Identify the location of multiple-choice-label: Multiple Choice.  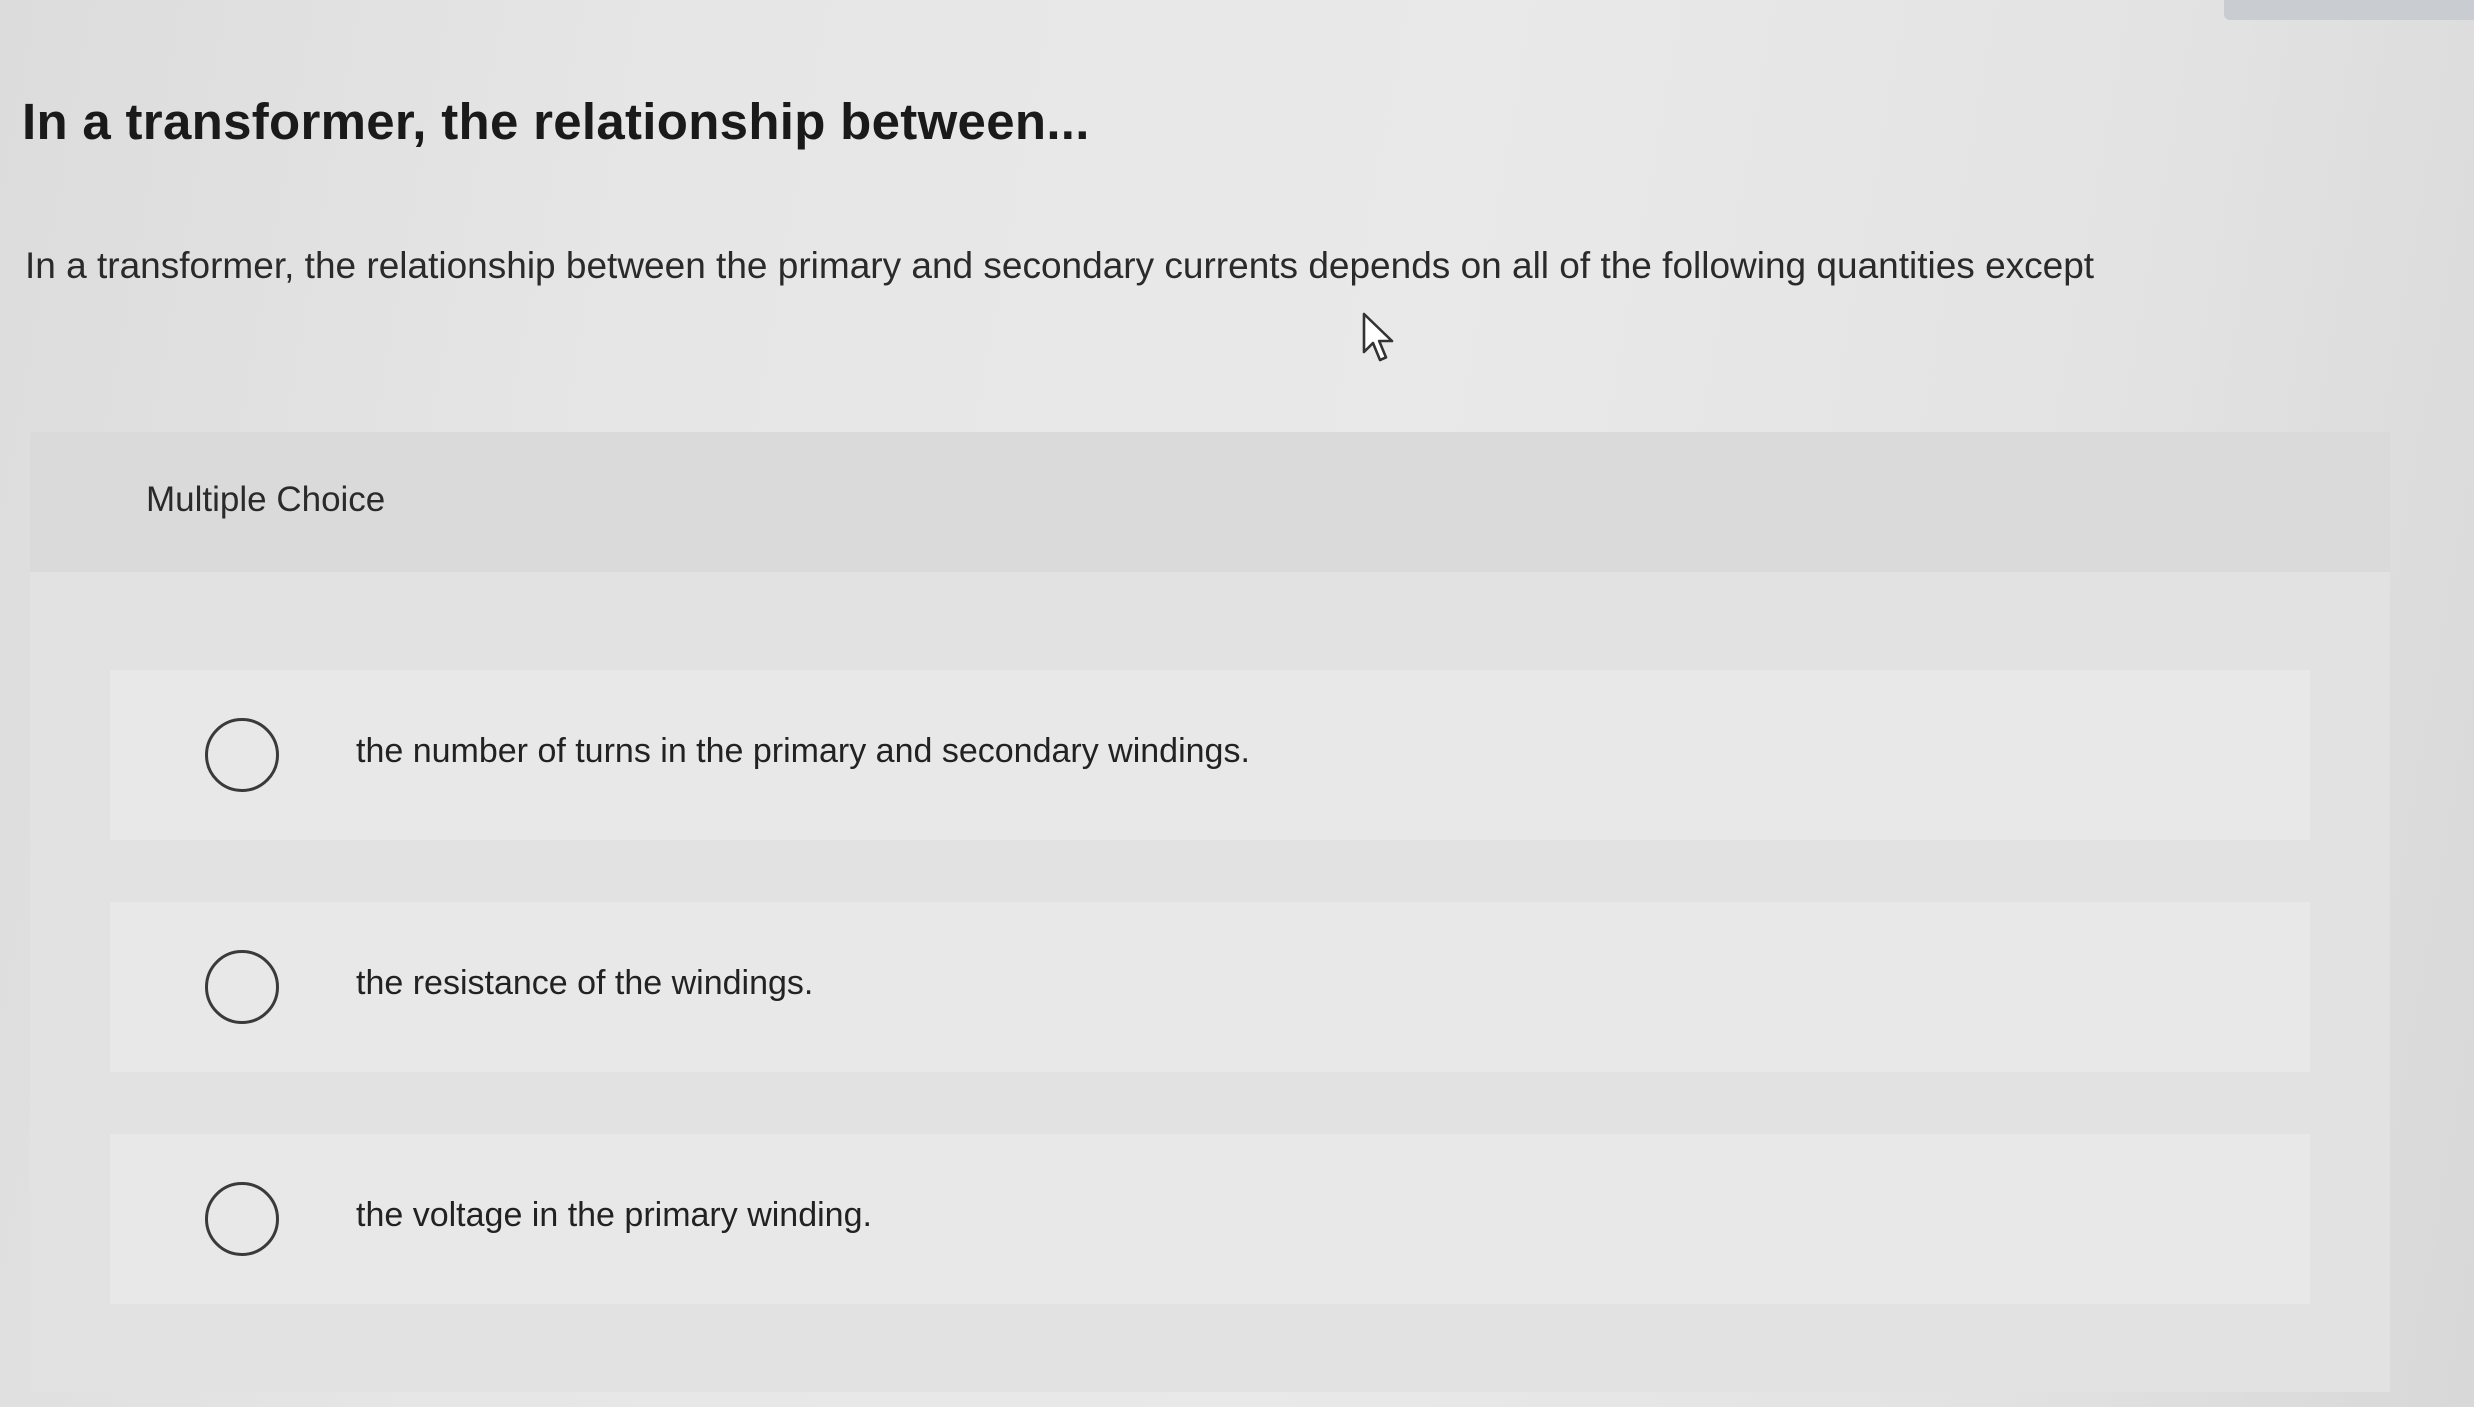
(266, 499).